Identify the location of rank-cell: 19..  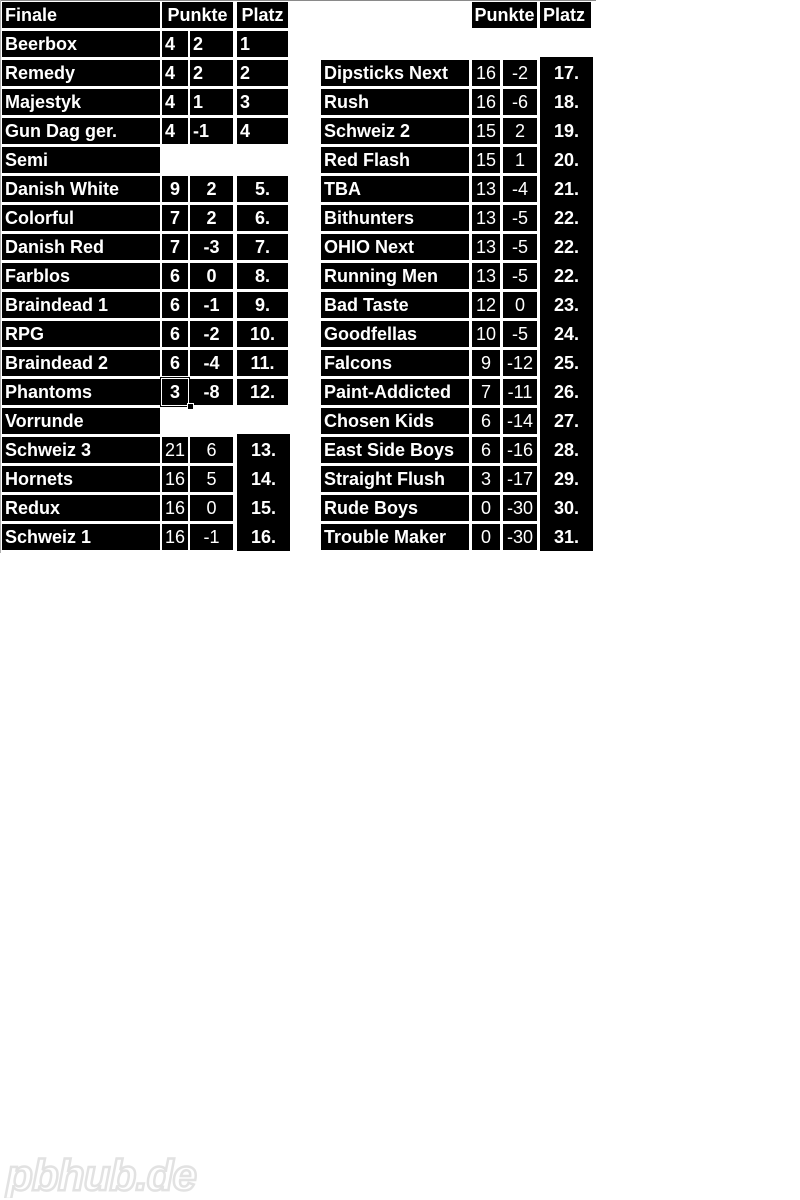
(566, 131).